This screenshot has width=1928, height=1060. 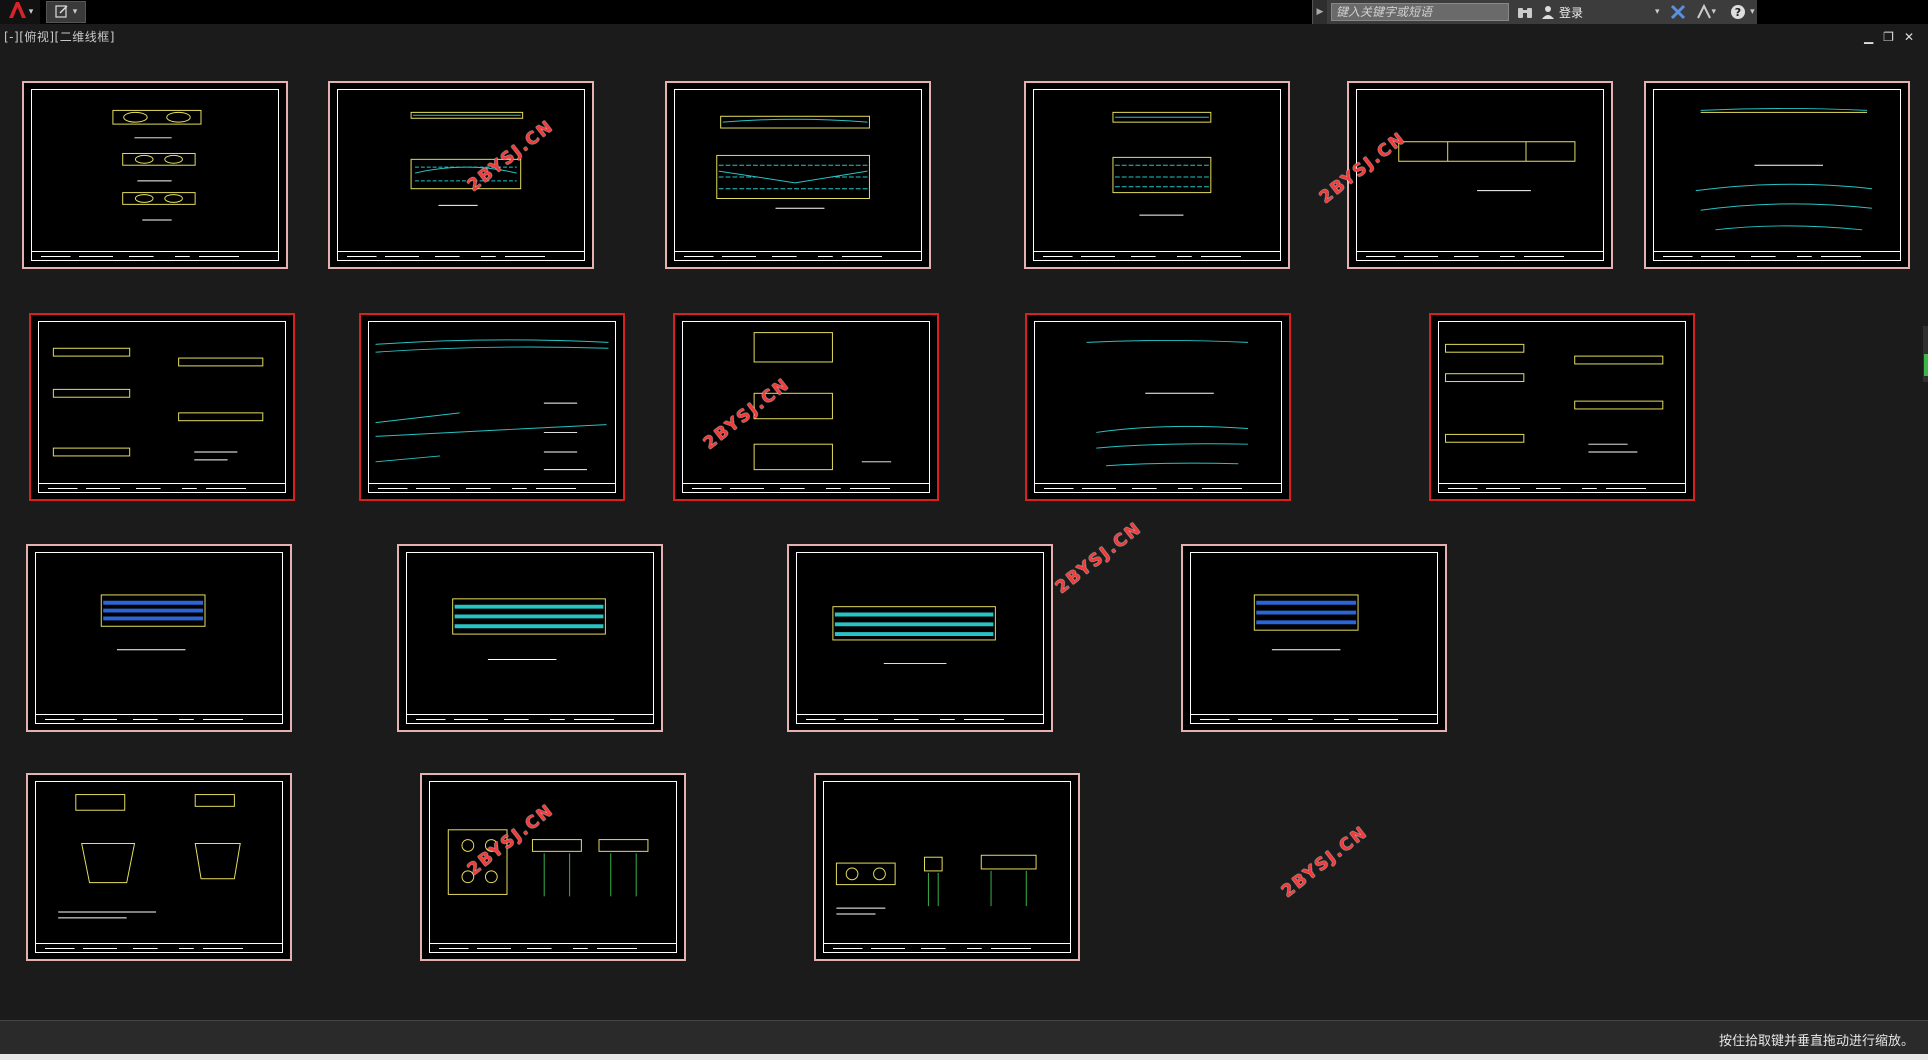 What do you see at coordinates (1704, 12) in the screenshot?
I see `autodesk-a360-icon` at bounding box center [1704, 12].